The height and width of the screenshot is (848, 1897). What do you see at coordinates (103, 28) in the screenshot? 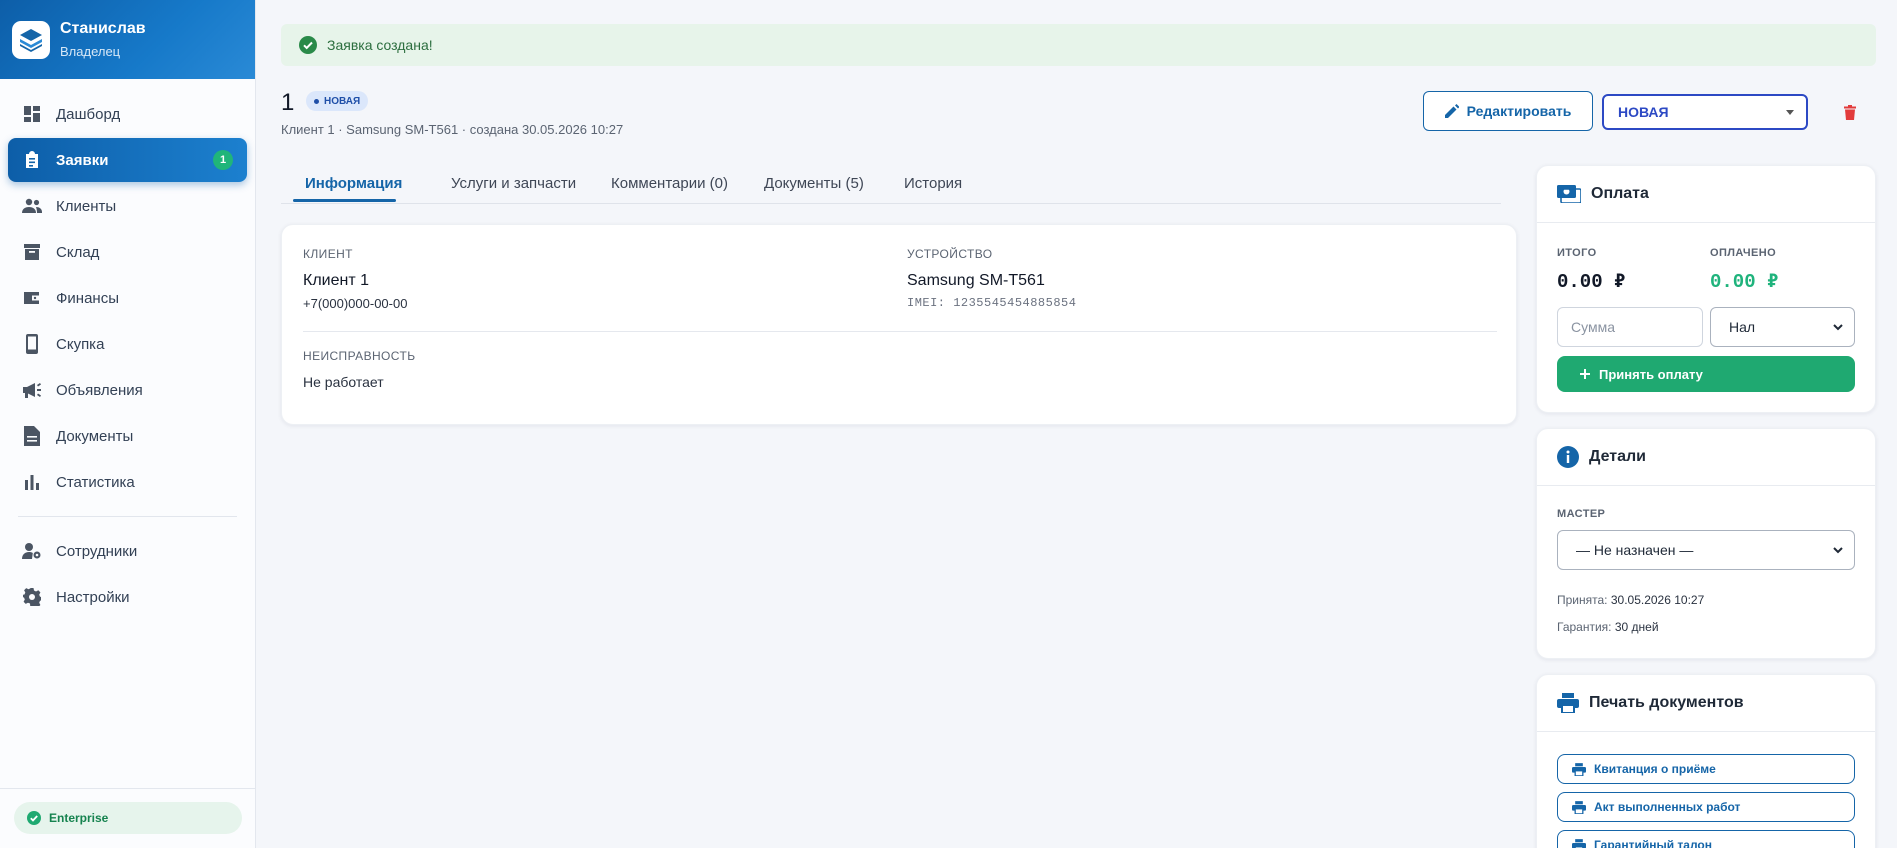
I see `user-name: Станислав` at bounding box center [103, 28].